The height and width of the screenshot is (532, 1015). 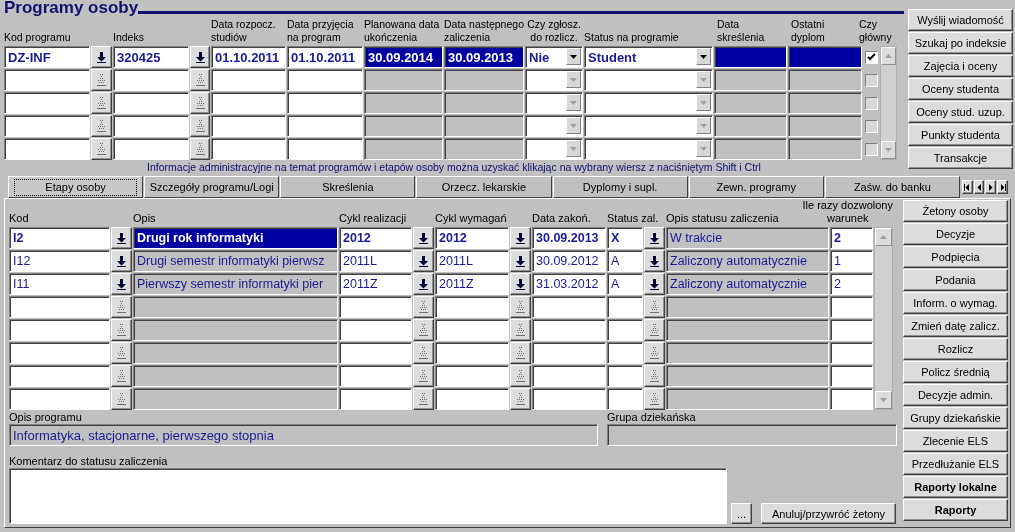 I want to click on tab: Skreślenia, so click(x=348, y=187).